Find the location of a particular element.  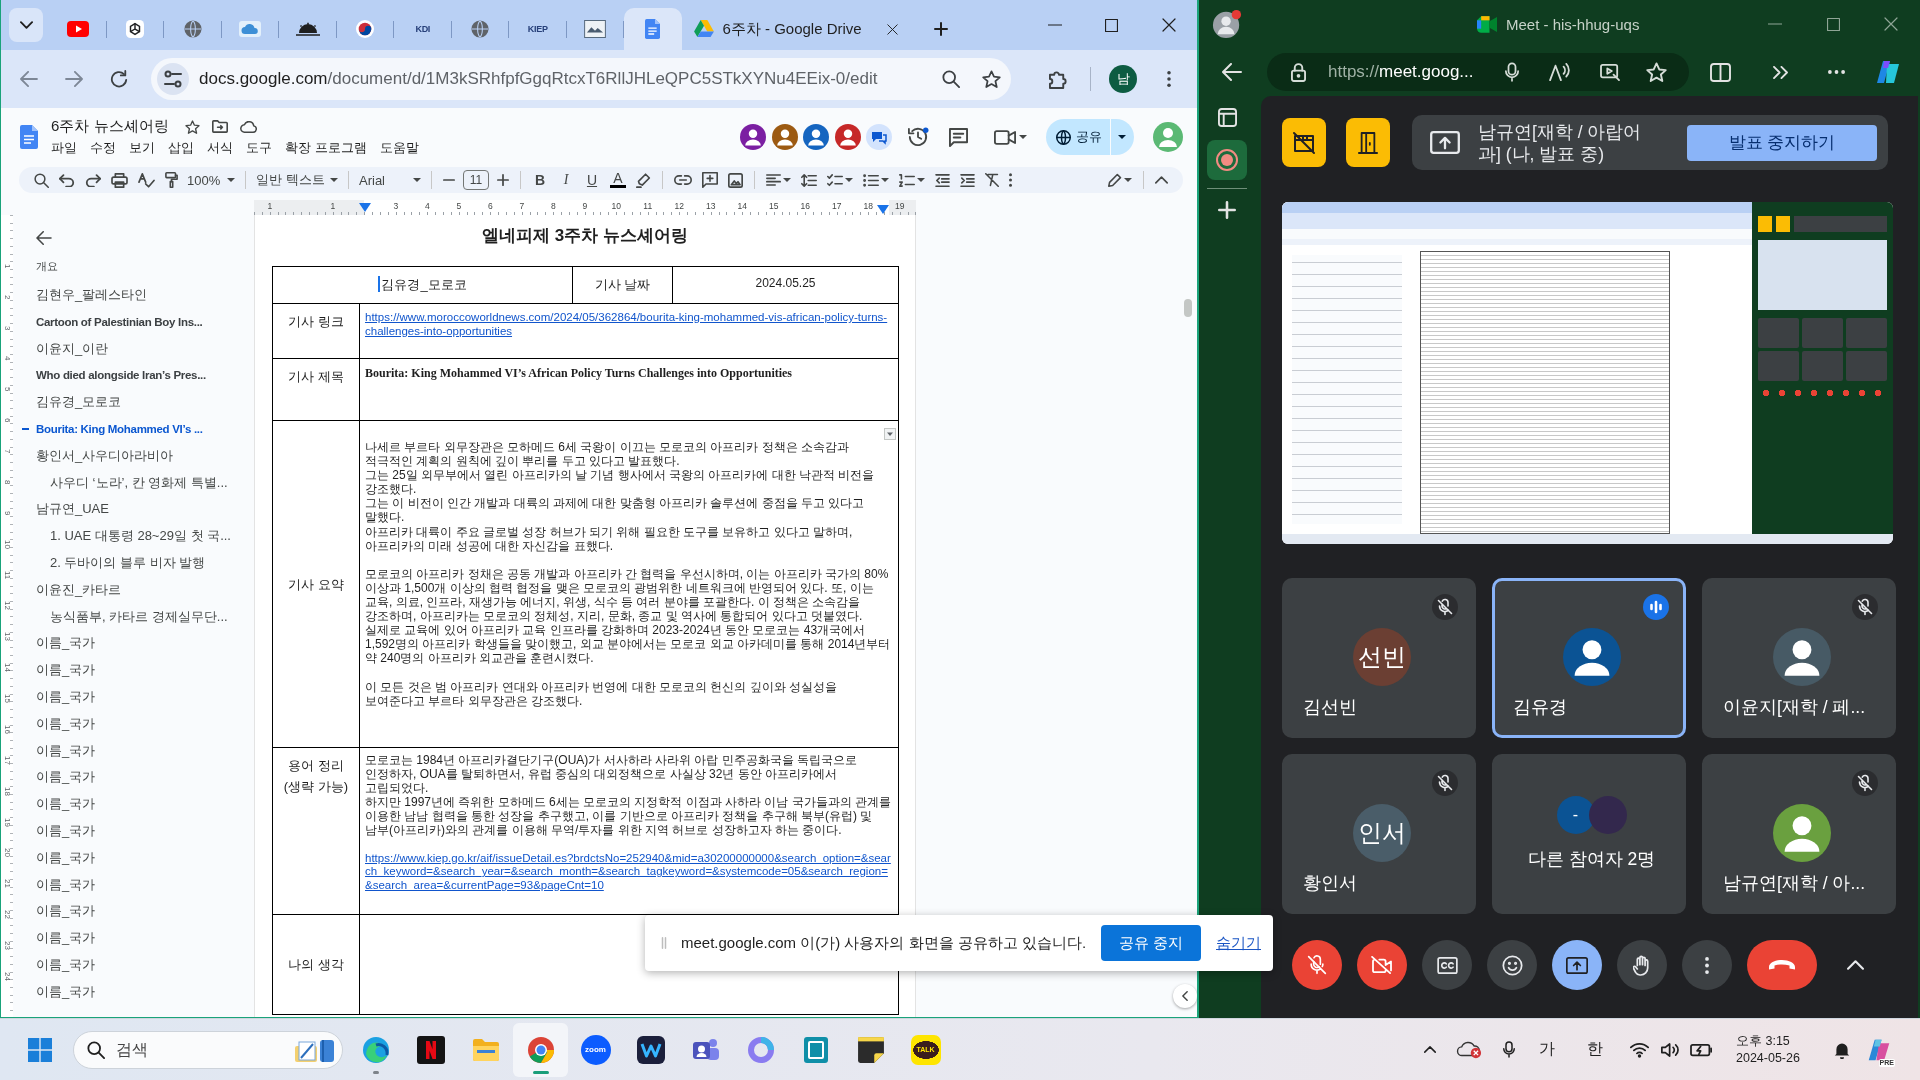

spellcheck-icon is located at coordinates (146, 180).